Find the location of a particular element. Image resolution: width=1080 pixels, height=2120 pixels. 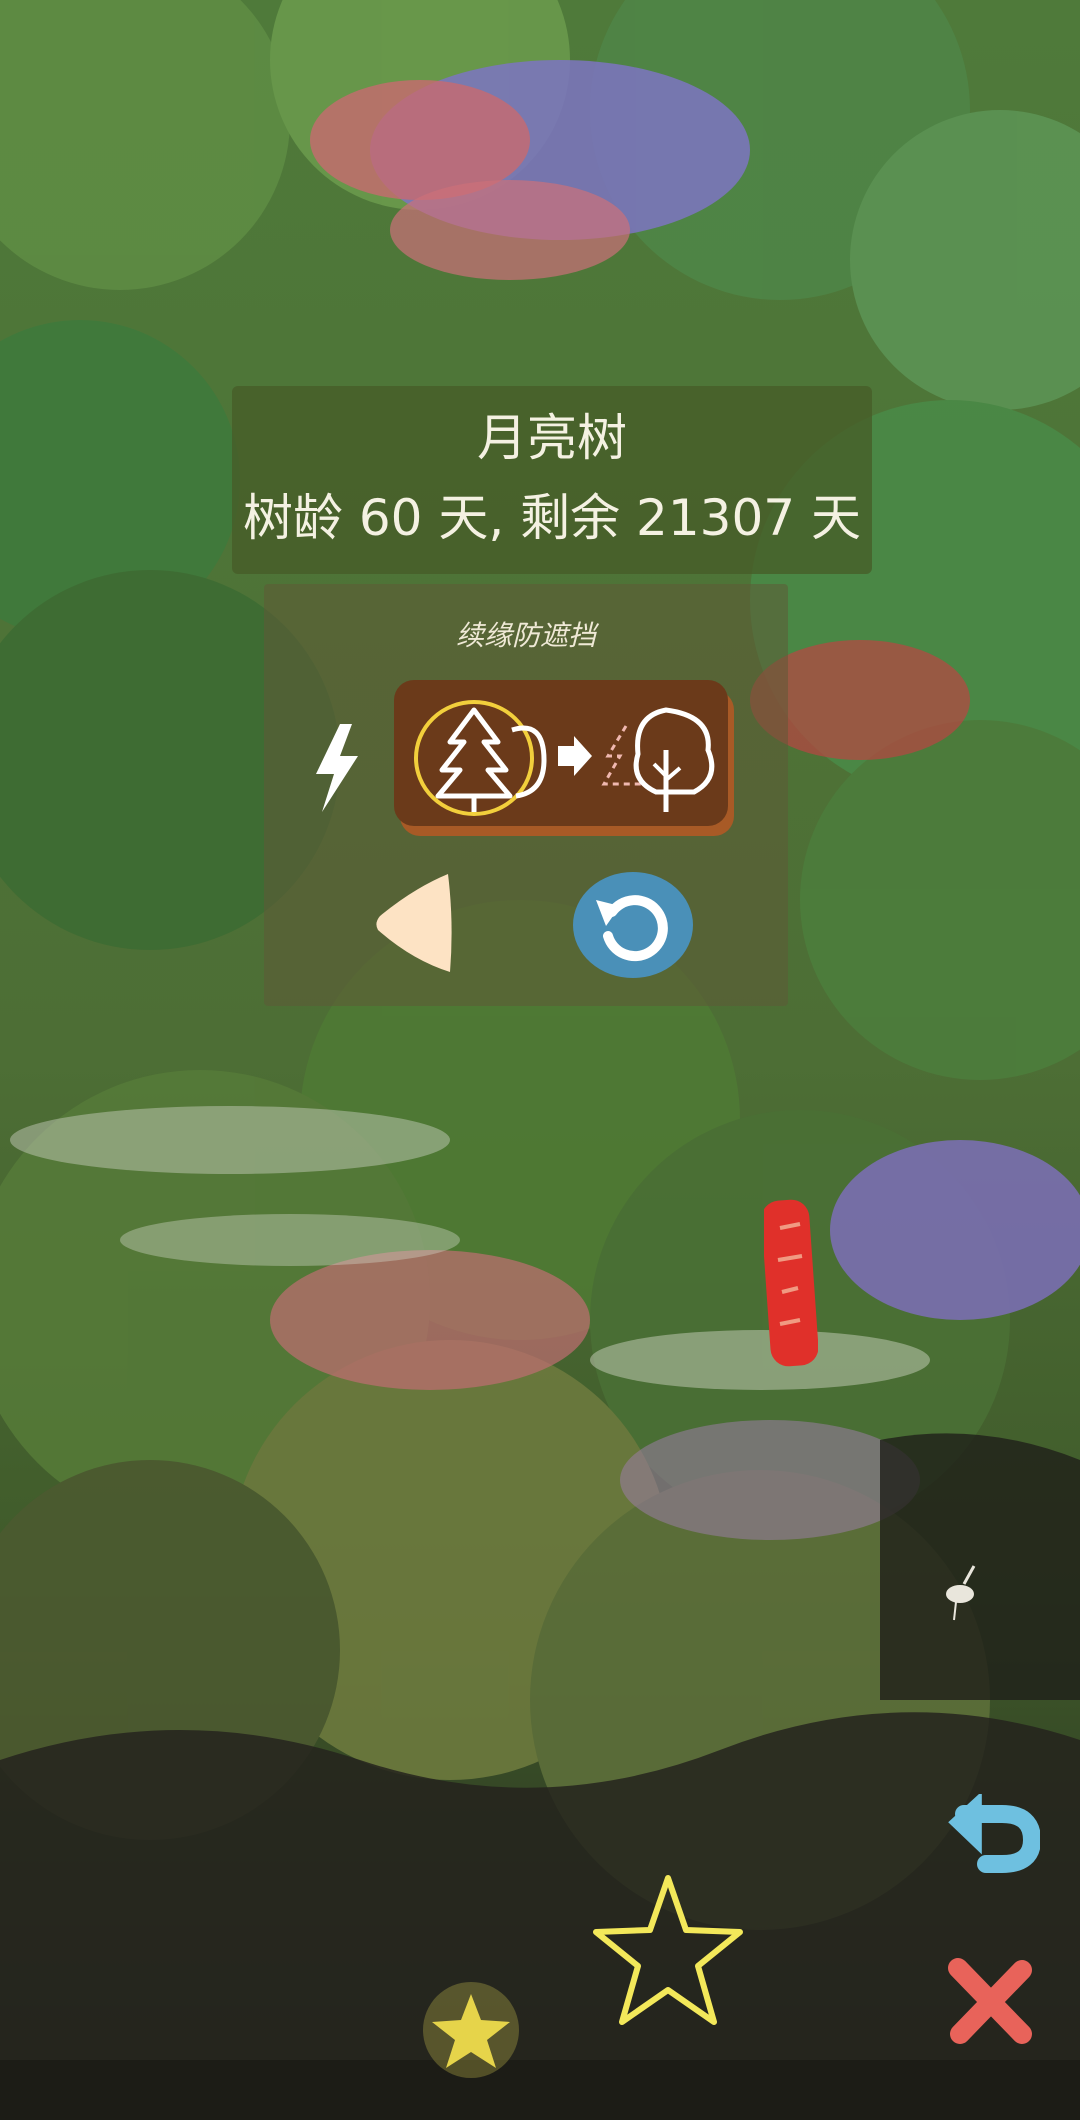

tree-info-panel: 月亮树 树龄 60 天, 剩余 21307 天 is located at coordinates (552, 480).